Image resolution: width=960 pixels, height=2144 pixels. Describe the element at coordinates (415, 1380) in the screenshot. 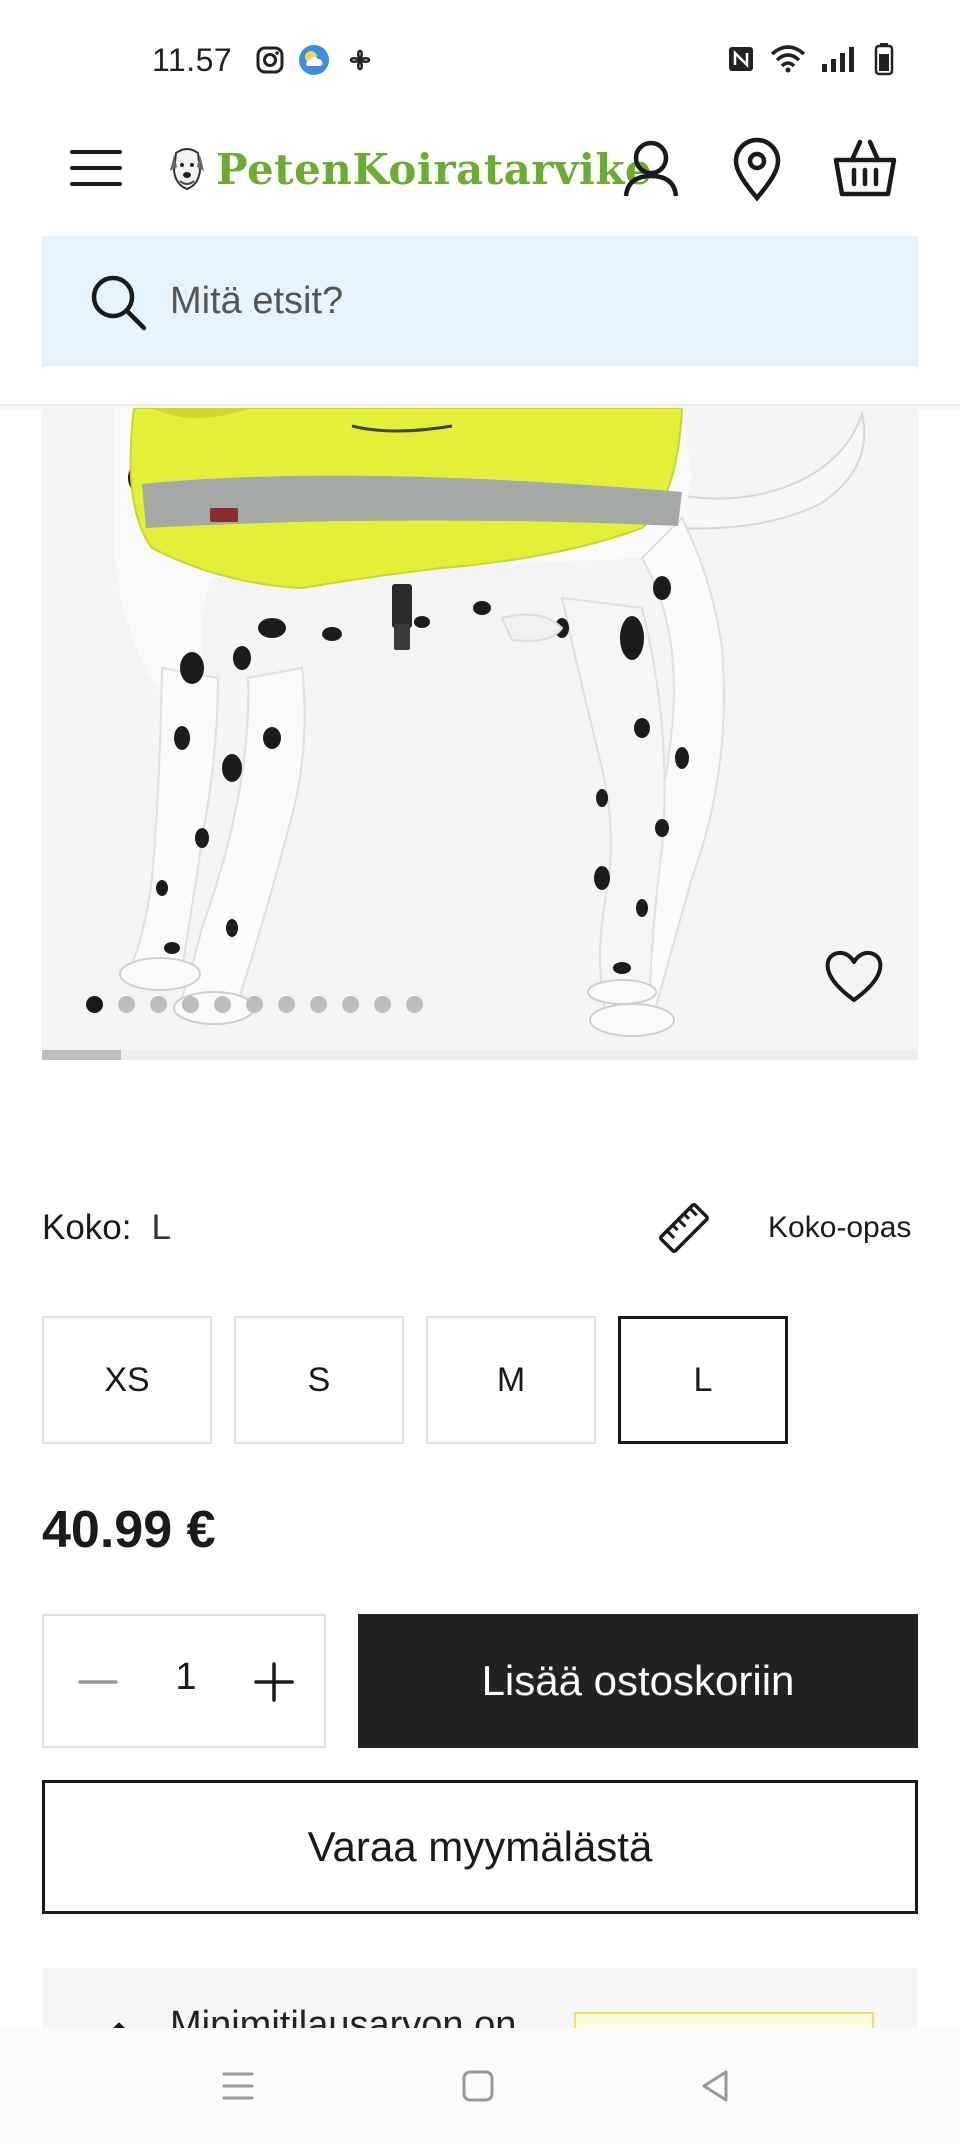

I see `size-options: XS S M L` at that location.